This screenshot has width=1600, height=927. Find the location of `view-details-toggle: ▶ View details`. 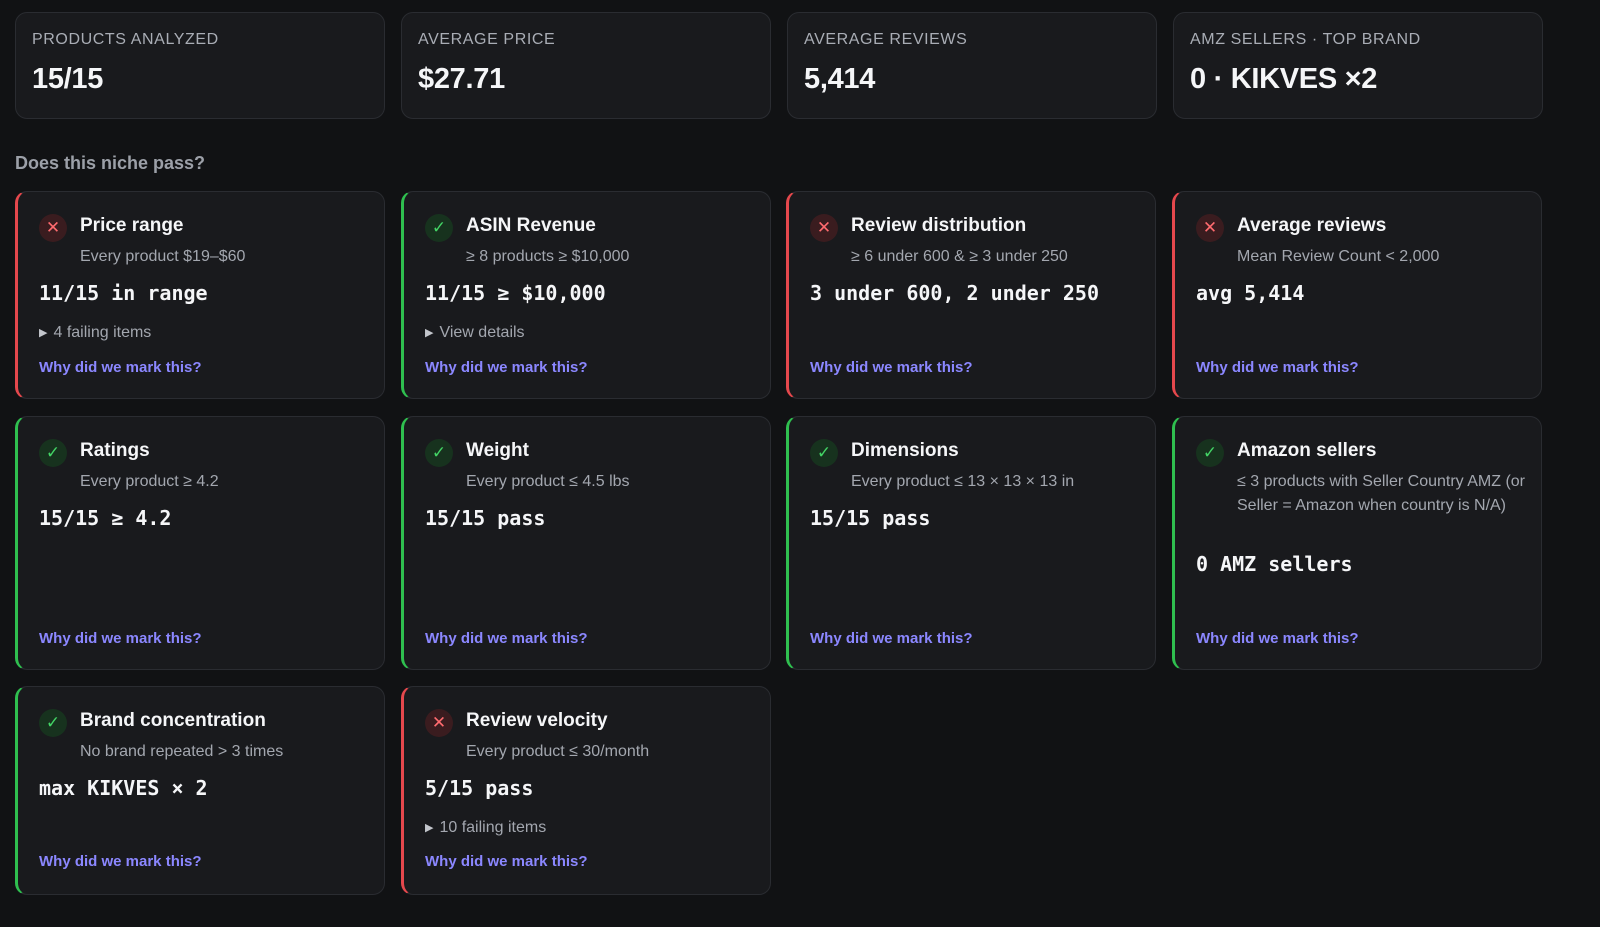

view-details-toggle: ▶ View details is located at coordinates (475, 333).